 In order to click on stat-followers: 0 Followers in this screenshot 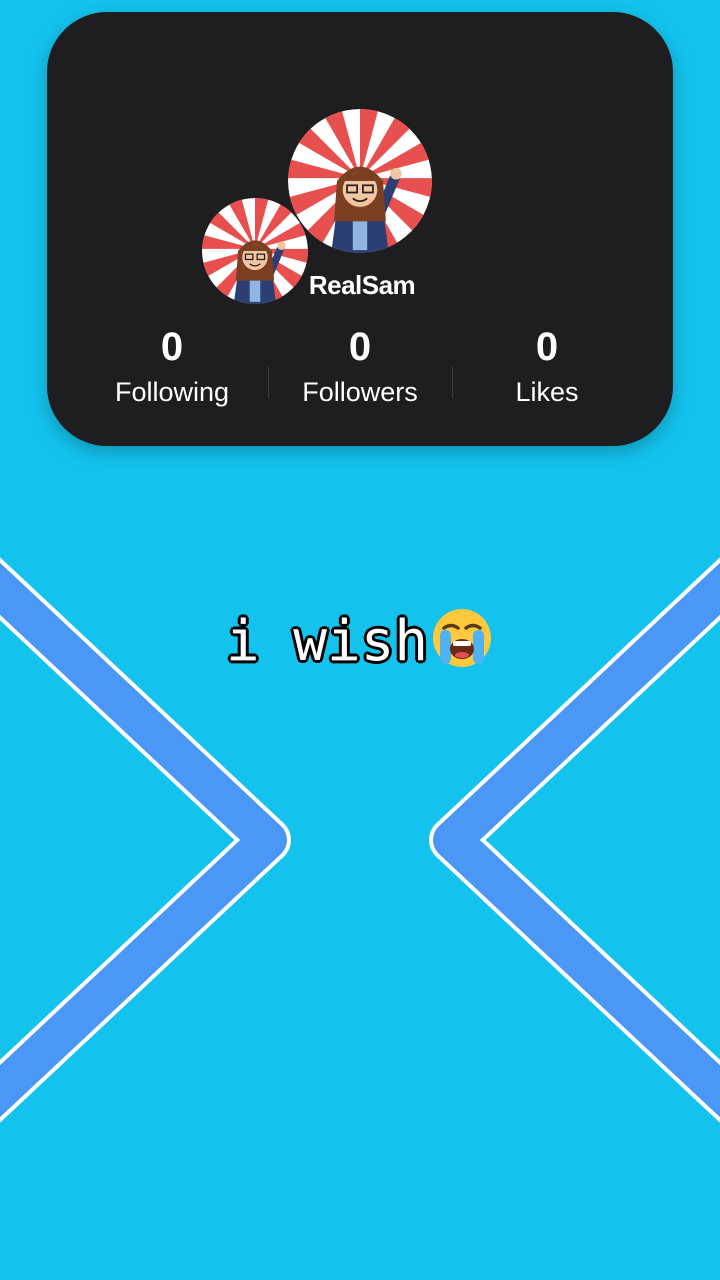, I will do `click(360, 368)`.